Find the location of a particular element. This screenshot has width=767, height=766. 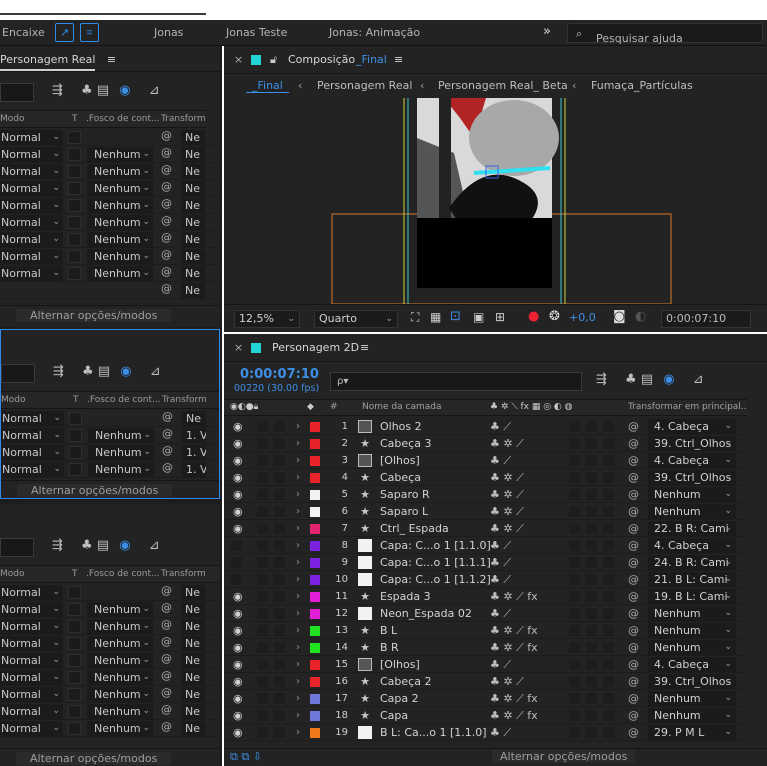

layer-row: ◉ › 17 ★ Capa 2 ♣ ✲ ⟋ fx @ Nenhum ⌄ is located at coordinates (495, 698).